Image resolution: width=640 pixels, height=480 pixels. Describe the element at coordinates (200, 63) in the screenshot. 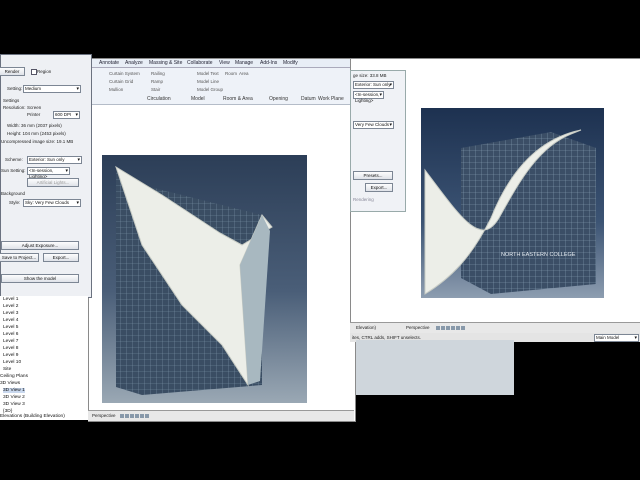

I see `tab-collaborate: Collaborate` at that location.